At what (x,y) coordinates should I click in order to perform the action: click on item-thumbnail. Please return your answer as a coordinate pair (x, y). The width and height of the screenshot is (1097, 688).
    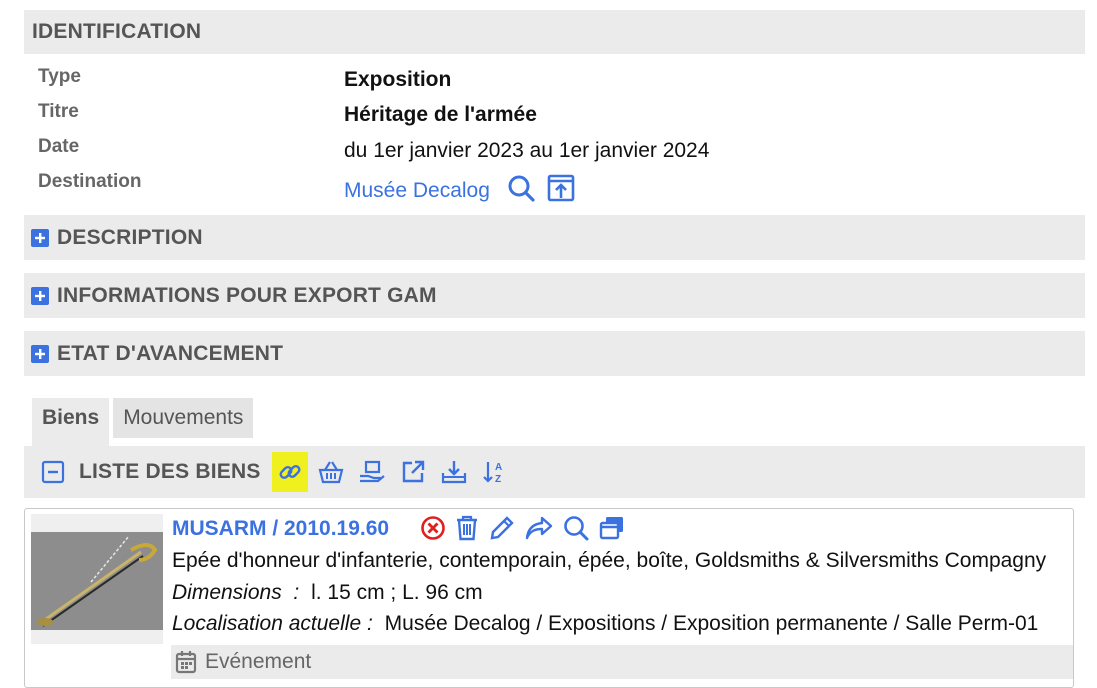
    Looking at the image, I should click on (97, 579).